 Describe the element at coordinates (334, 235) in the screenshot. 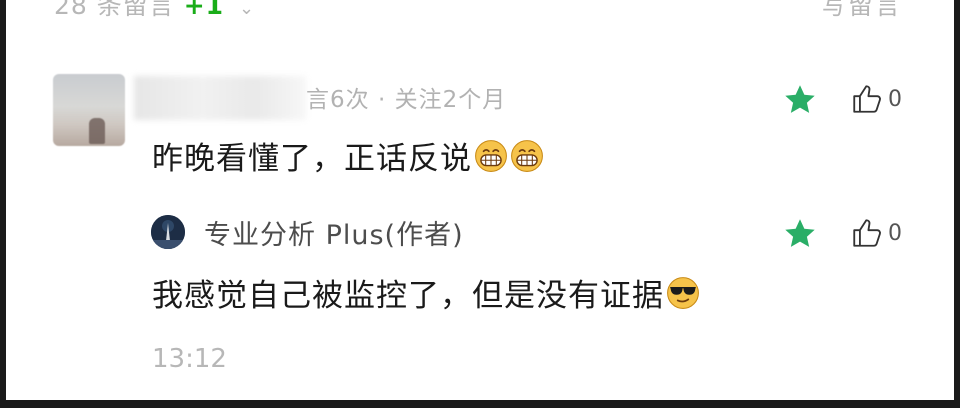

I see `reply-author-name: 专业分析 Plus(作者)` at that location.